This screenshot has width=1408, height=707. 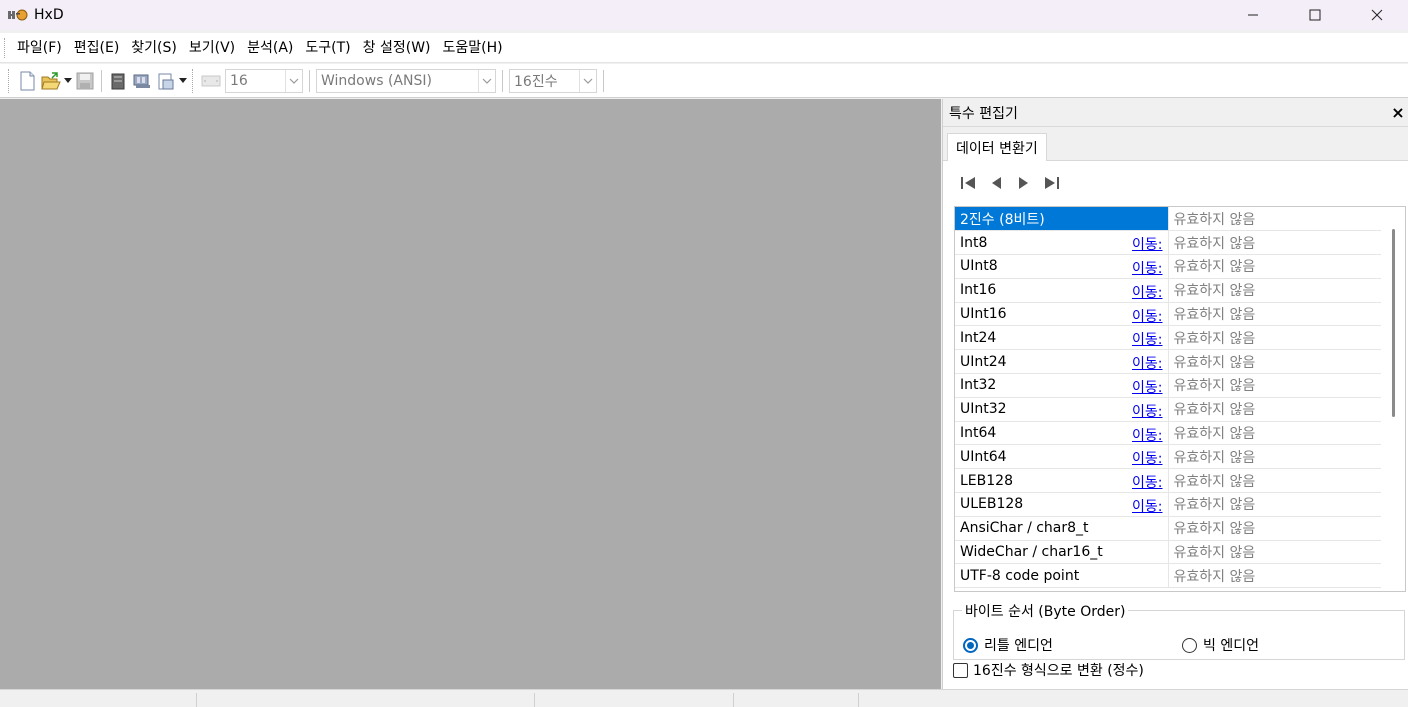 I want to click on row-type-cell: Int24 이동:, so click(x=1062, y=338).